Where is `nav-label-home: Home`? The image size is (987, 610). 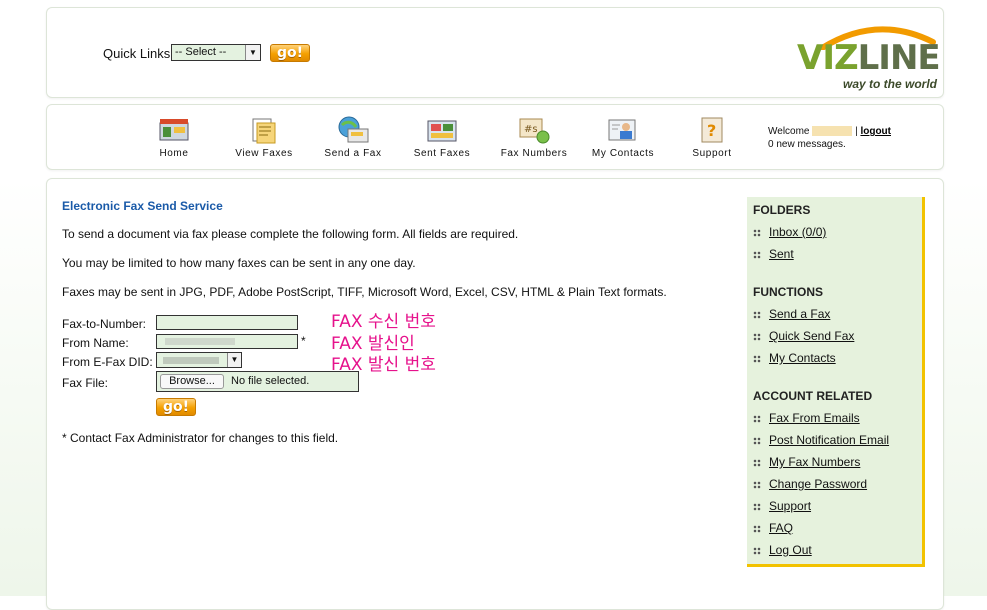 nav-label-home: Home is located at coordinates (174, 153).